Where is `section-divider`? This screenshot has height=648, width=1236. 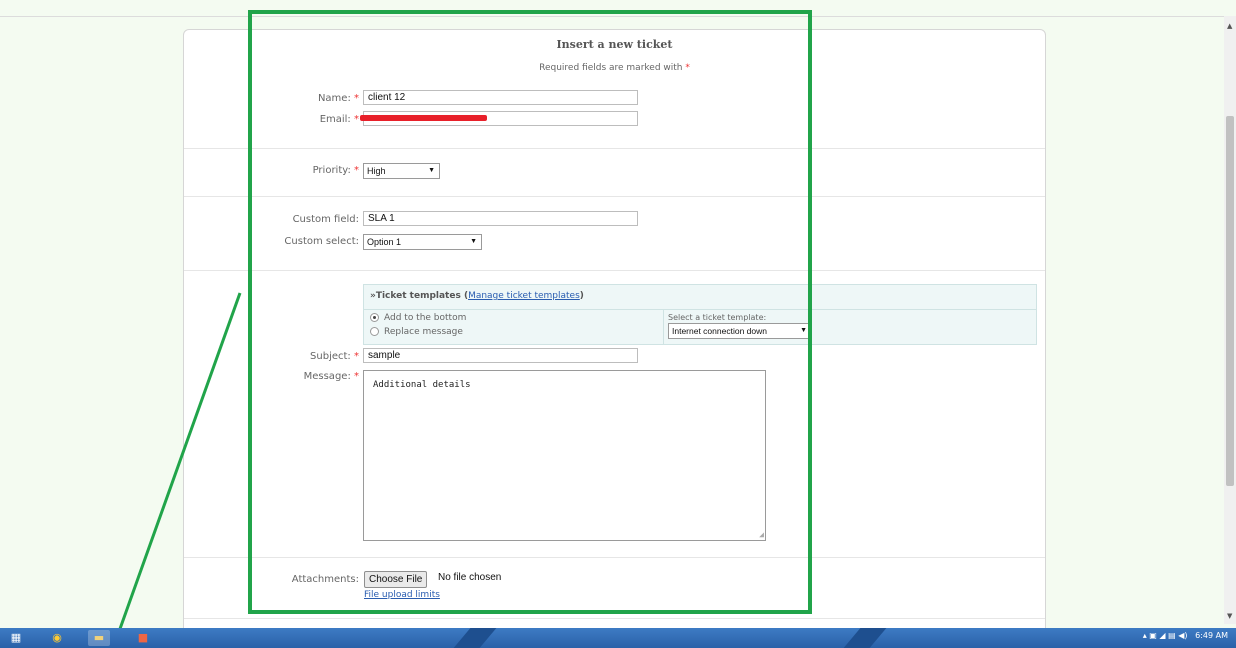
section-divider is located at coordinates (614, 618).